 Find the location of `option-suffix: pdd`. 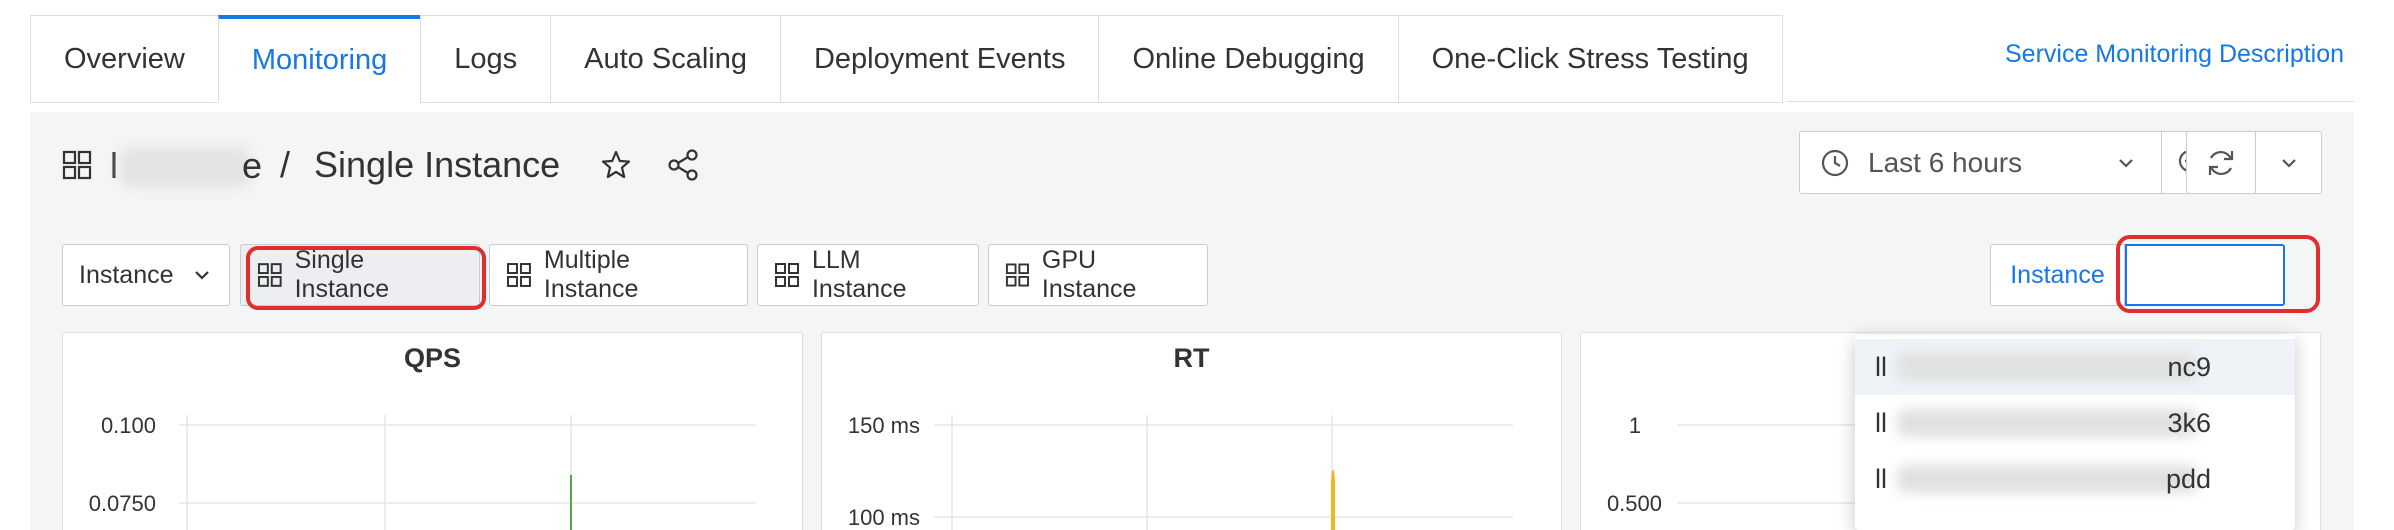

option-suffix: pdd is located at coordinates (2188, 478).